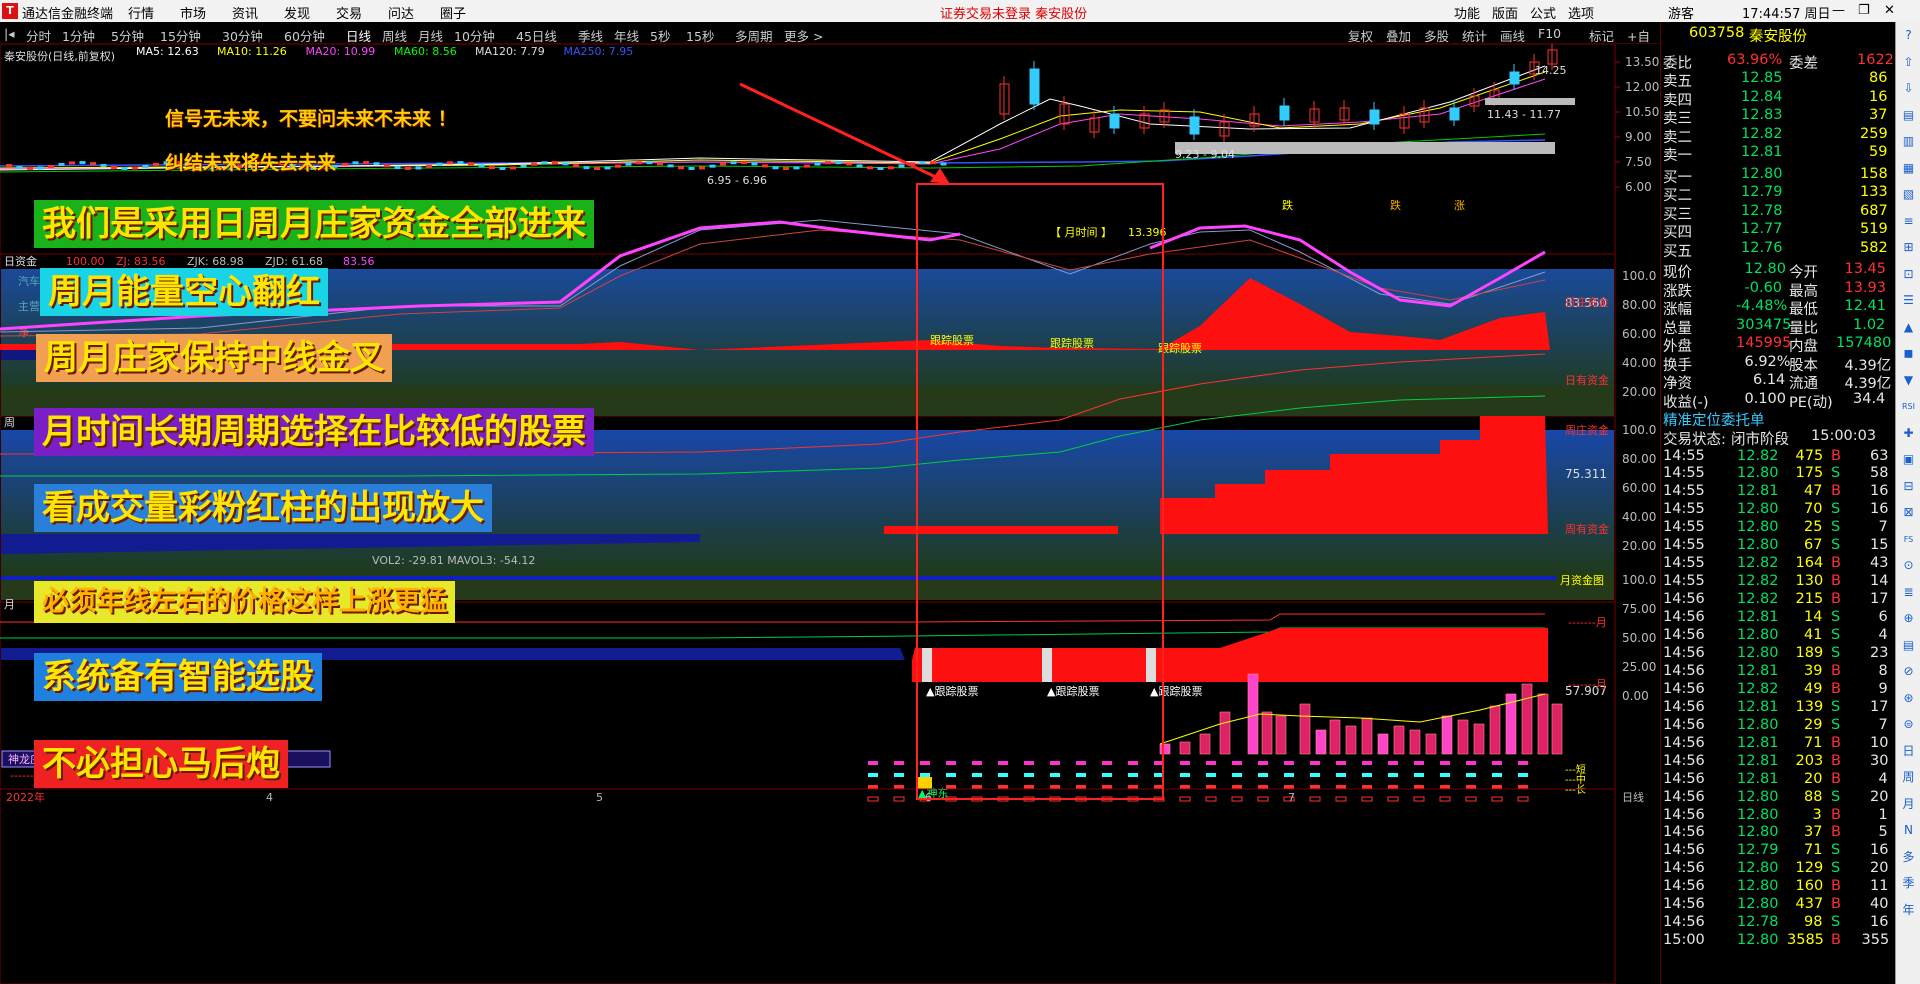  What do you see at coordinates (401, 12) in the screenshot?
I see `menu-6: 问达` at bounding box center [401, 12].